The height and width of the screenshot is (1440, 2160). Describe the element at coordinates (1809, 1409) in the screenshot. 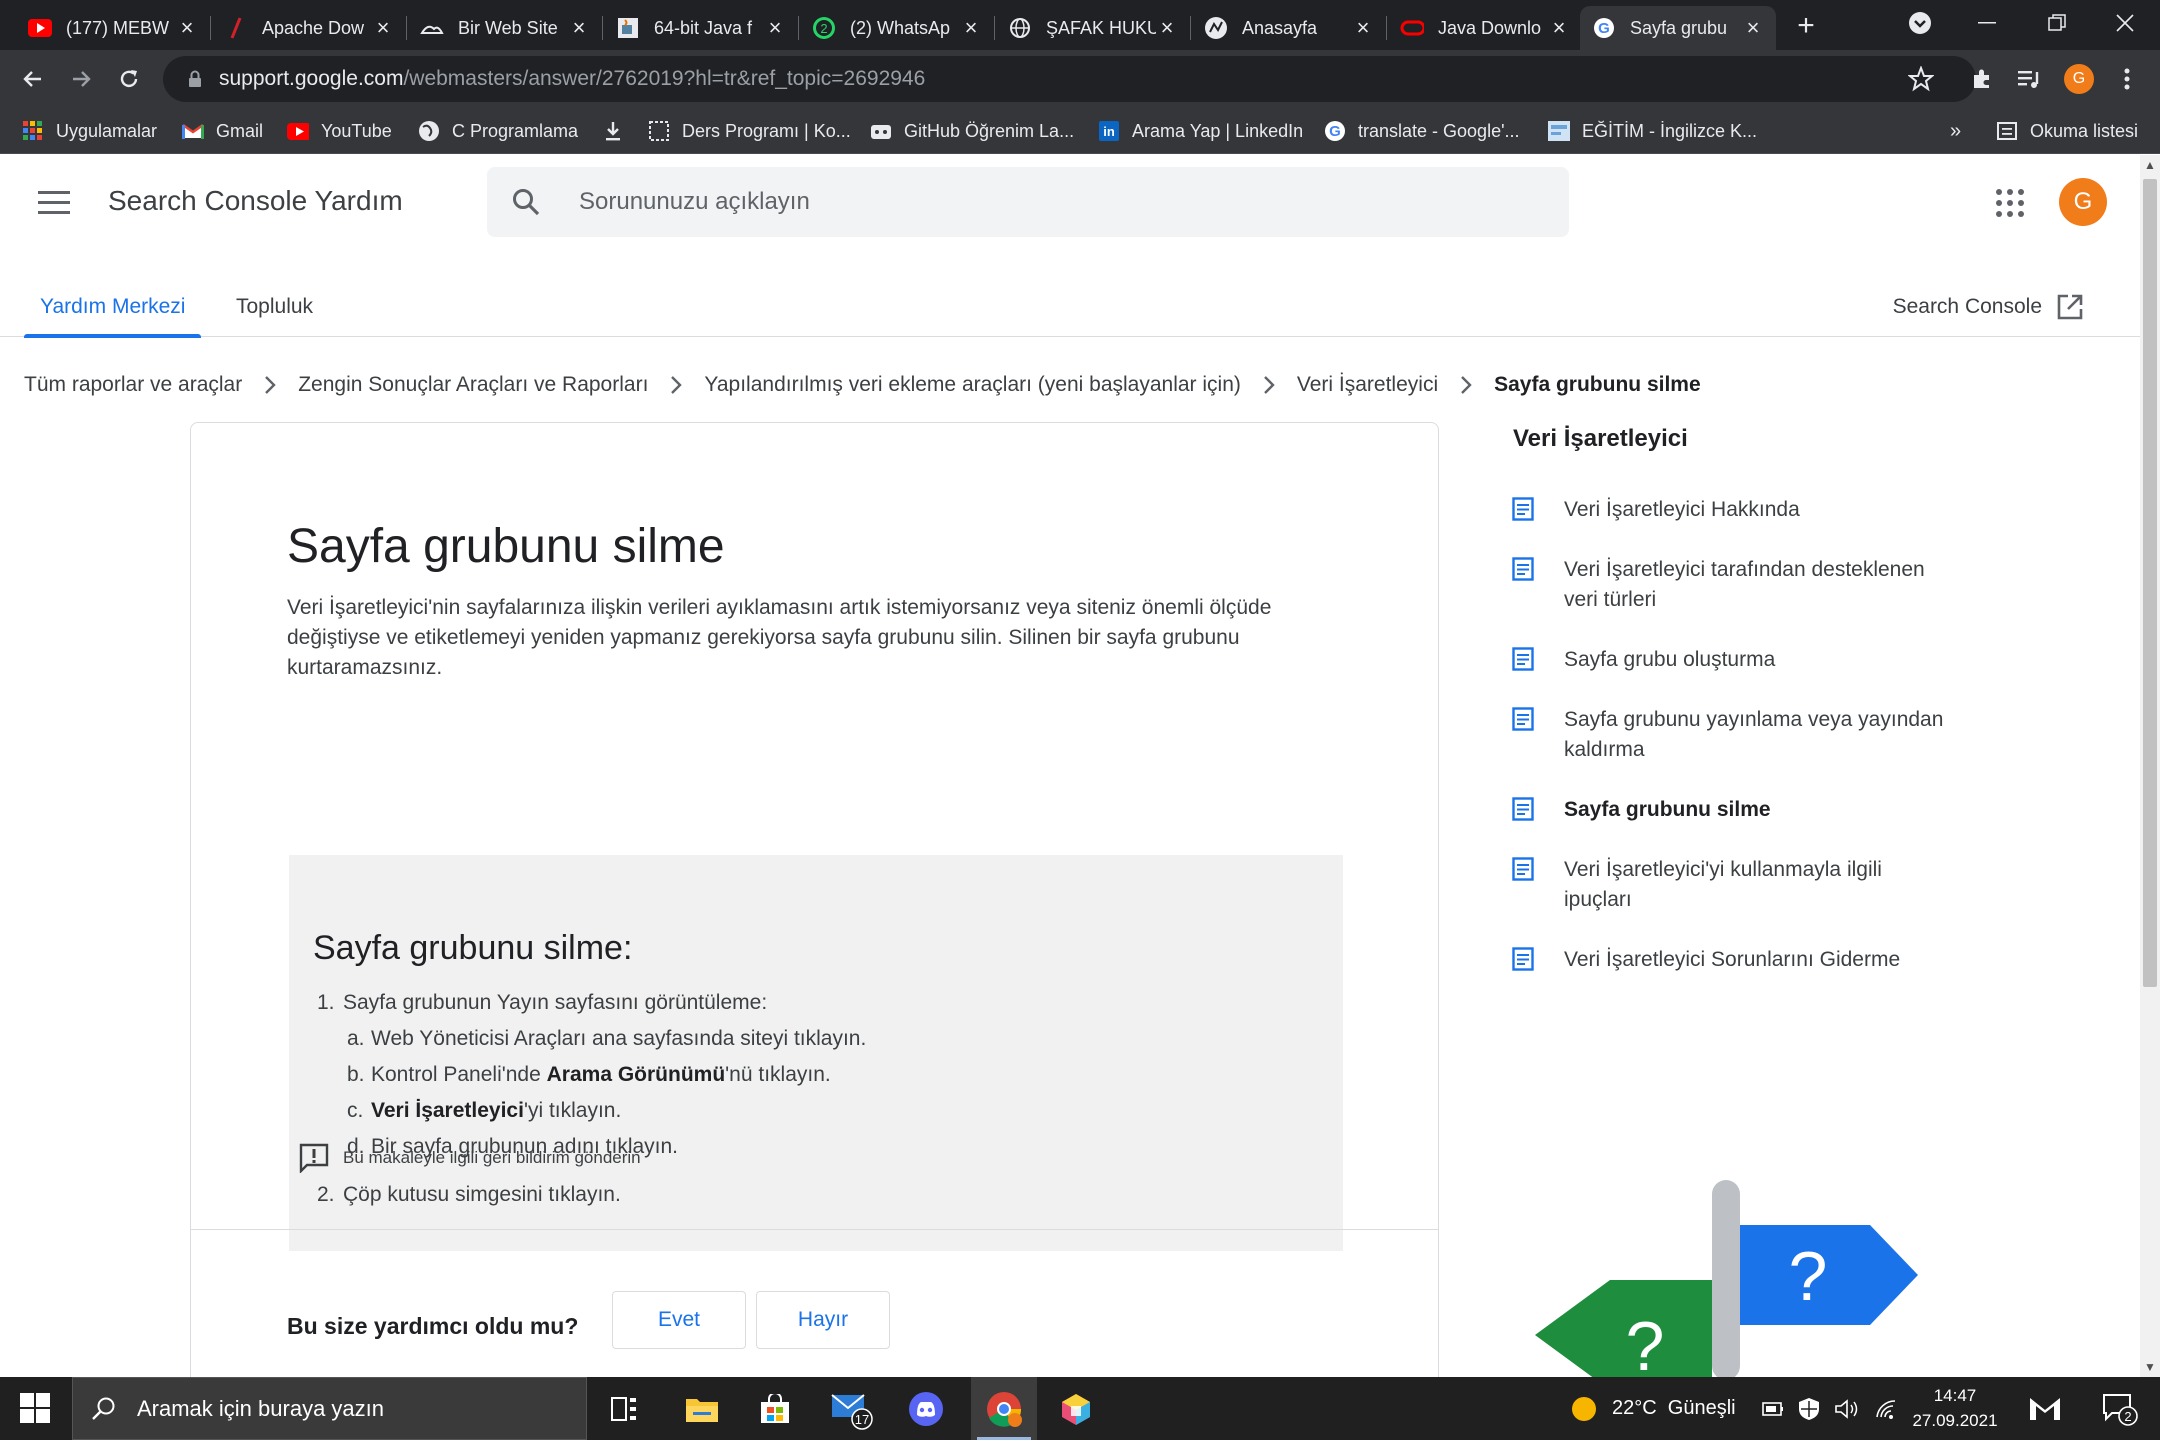

I see `shield-icon` at that location.